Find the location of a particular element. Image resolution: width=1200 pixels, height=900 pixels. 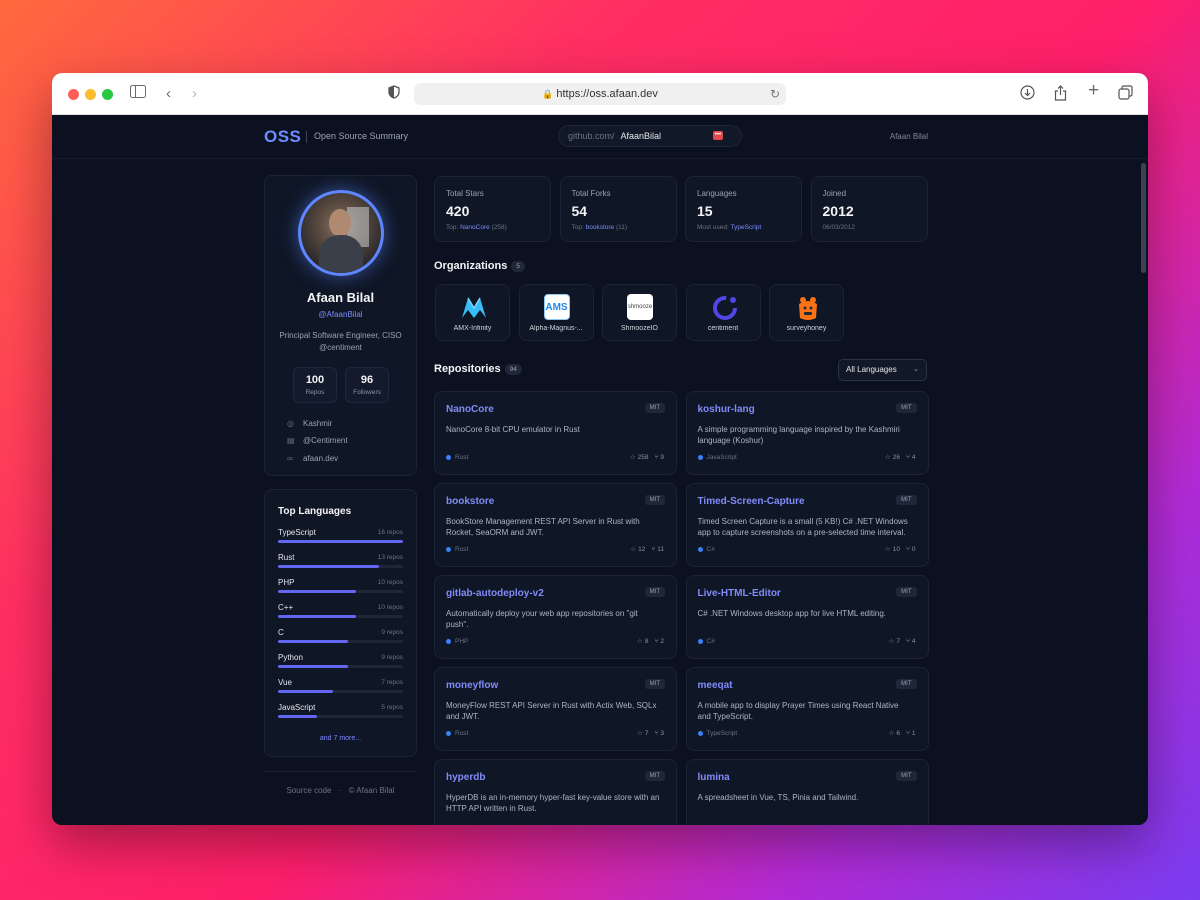

org-item-surveyhoney: surveyhoney is located at coordinates (806, 312).